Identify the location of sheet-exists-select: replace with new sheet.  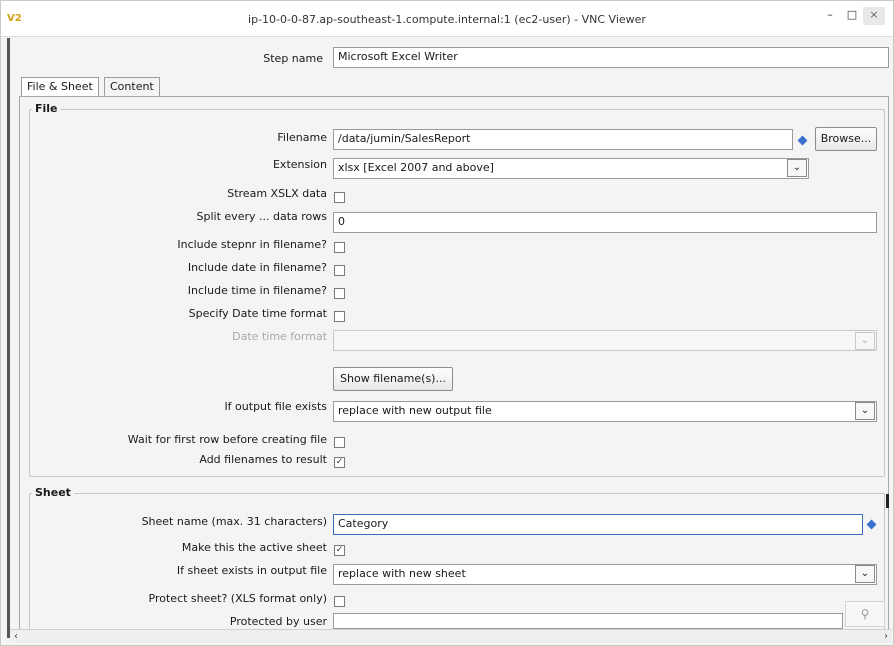
(605, 574).